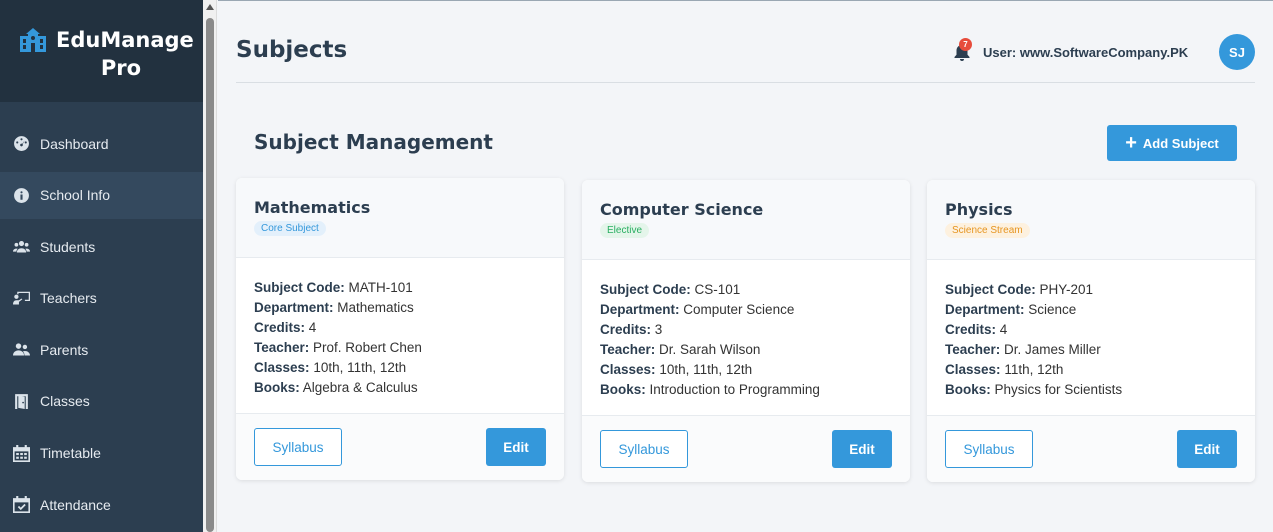 This screenshot has height=532, width=1273. What do you see at coordinates (625, 230) in the screenshot?
I see `subject-badge: Elective` at bounding box center [625, 230].